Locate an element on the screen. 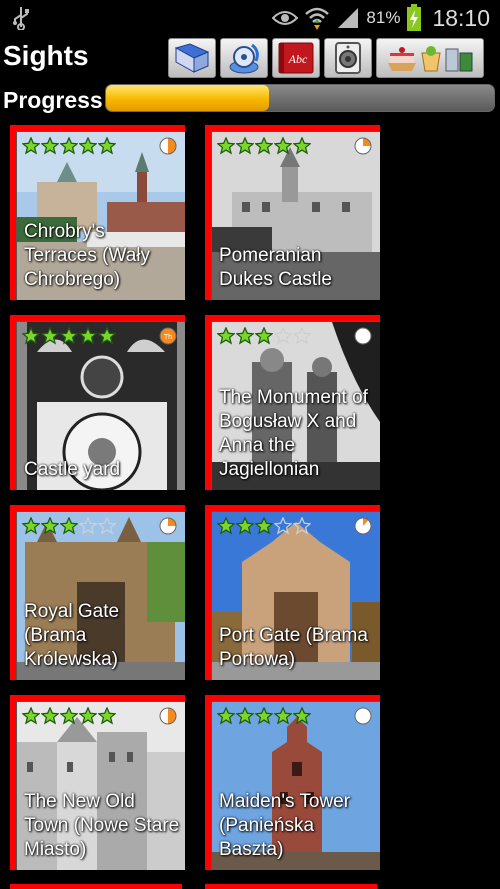 This screenshot has height=889, width=500. sight-card: Royal Gate (Brama Królewska) is located at coordinates (97, 592).